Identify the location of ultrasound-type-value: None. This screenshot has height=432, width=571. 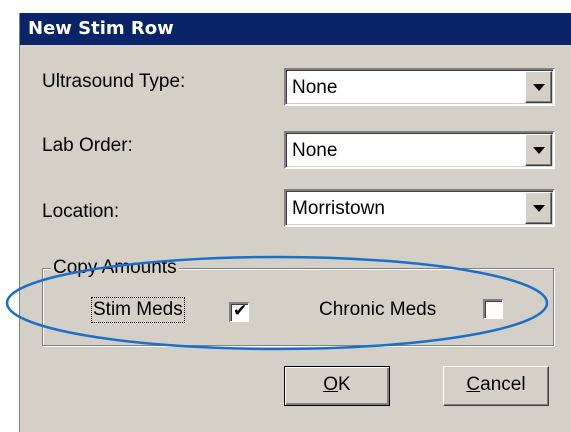
(315, 87).